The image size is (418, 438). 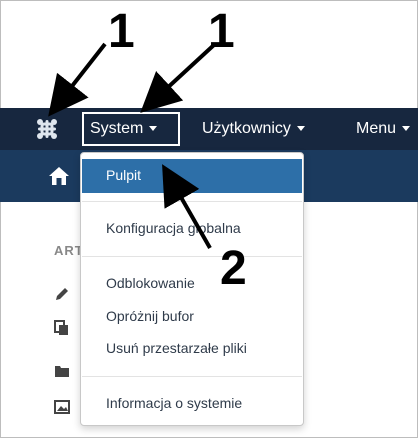 I want to click on menu-item-clear-expired: Usuń przestarzałe pliki, so click(x=176, y=348).